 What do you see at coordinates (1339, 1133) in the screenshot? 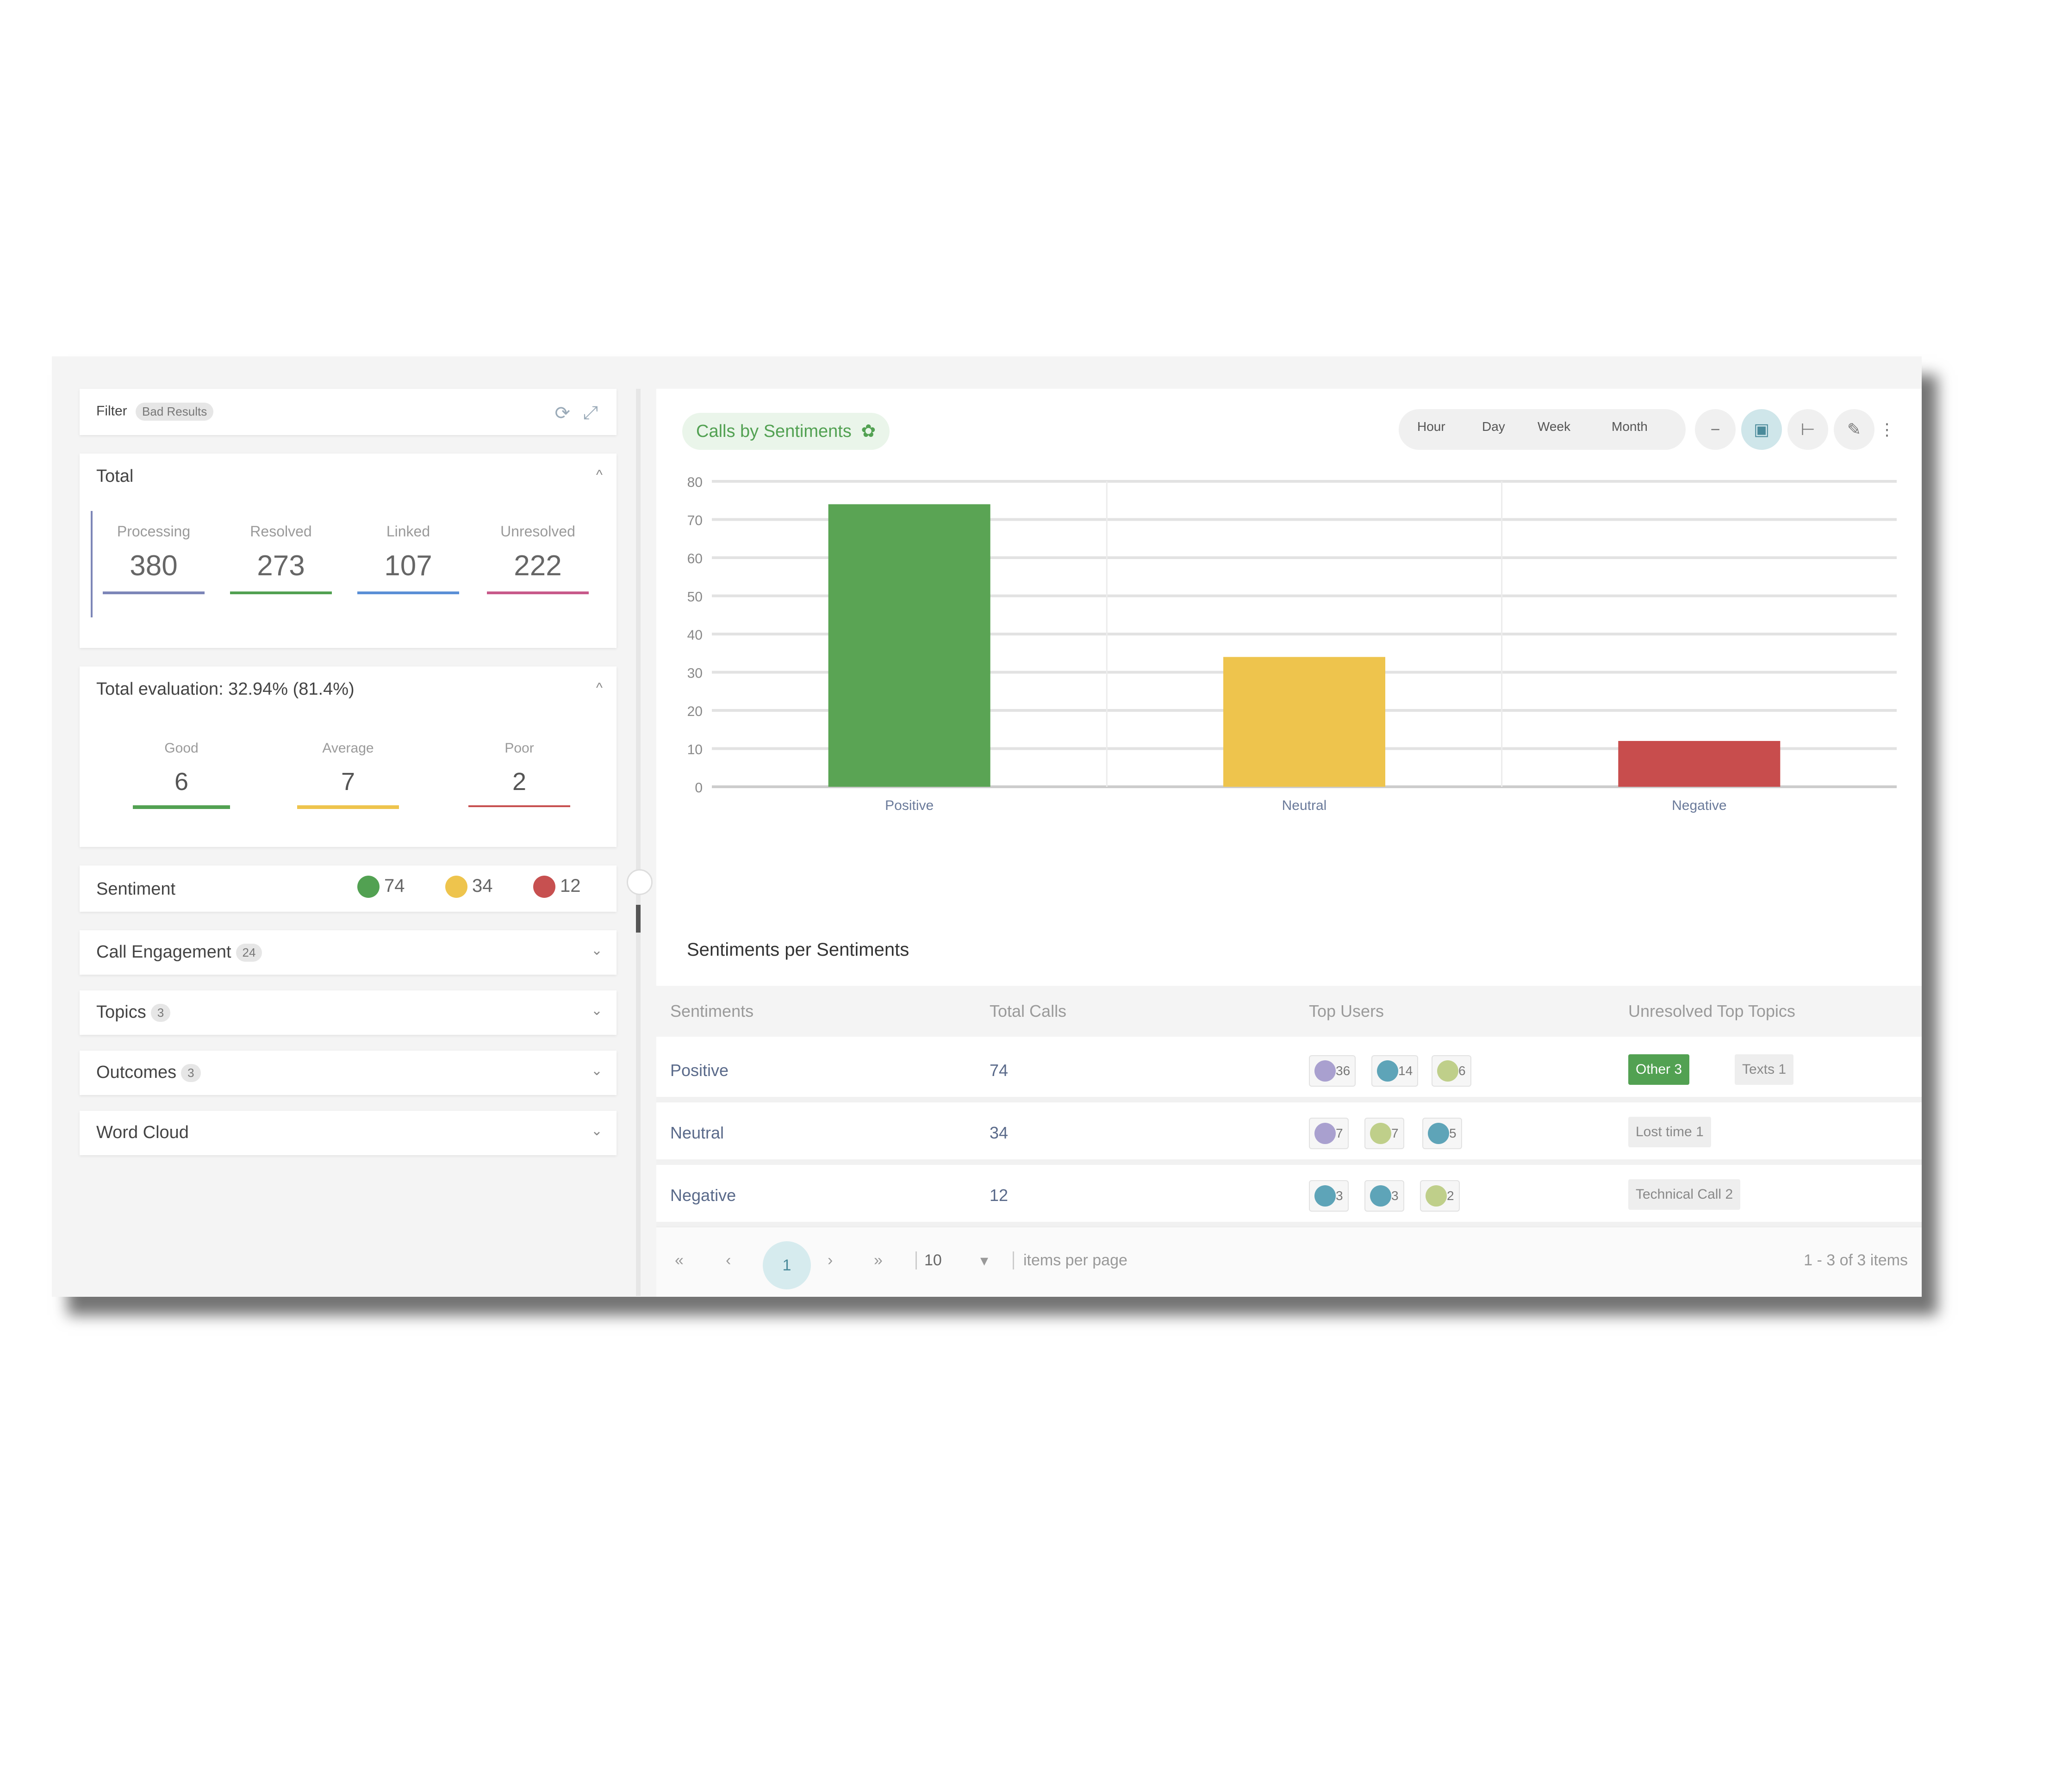
I see `user-count: 7` at bounding box center [1339, 1133].